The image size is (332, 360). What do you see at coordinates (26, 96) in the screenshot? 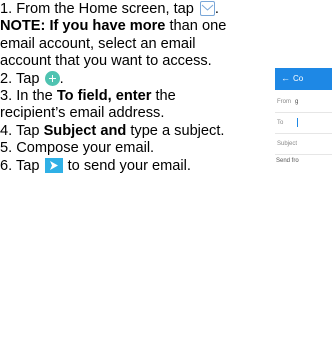
I see `step-3-text: 3. In the` at bounding box center [26, 96].